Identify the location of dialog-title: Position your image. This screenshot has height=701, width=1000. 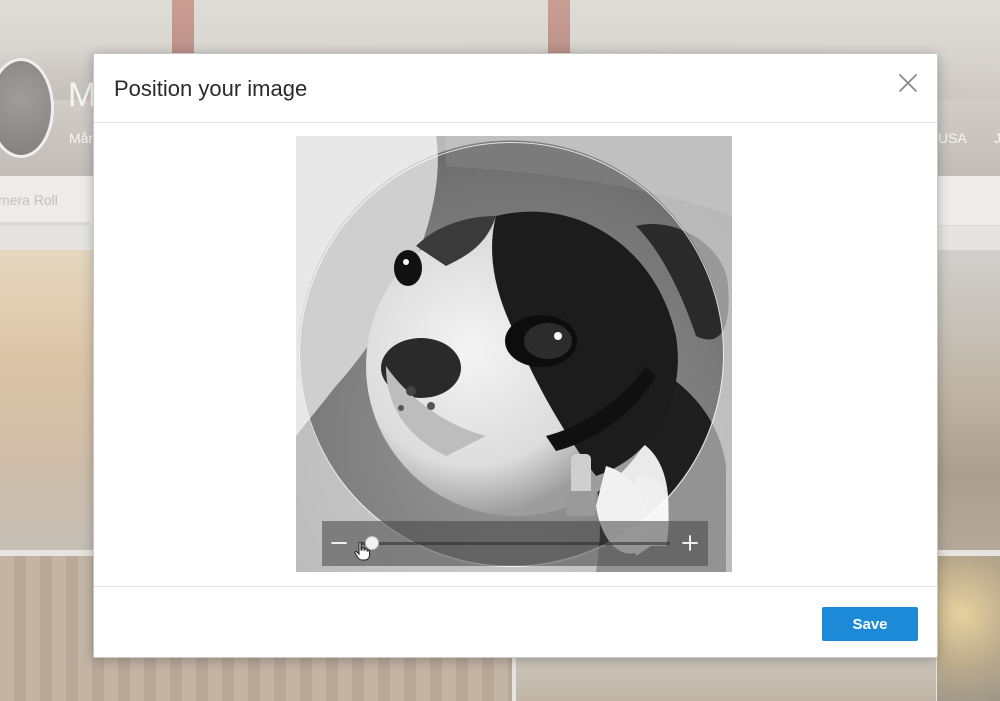
(211, 88).